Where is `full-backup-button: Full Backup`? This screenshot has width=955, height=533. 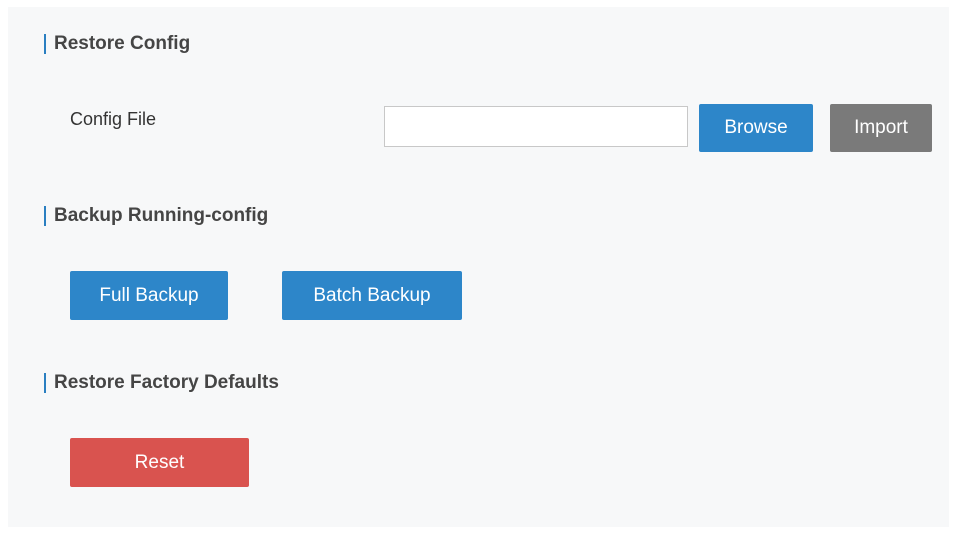
full-backup-button: Full Backup is located at coordinates (149, 295).